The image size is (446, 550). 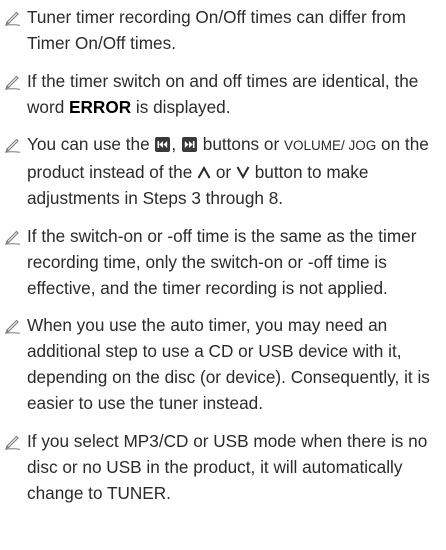 What do you see at coordinates (100, 106) in the screenshot?
I see `error-word: ERROR` at bounding box center [100, 106].